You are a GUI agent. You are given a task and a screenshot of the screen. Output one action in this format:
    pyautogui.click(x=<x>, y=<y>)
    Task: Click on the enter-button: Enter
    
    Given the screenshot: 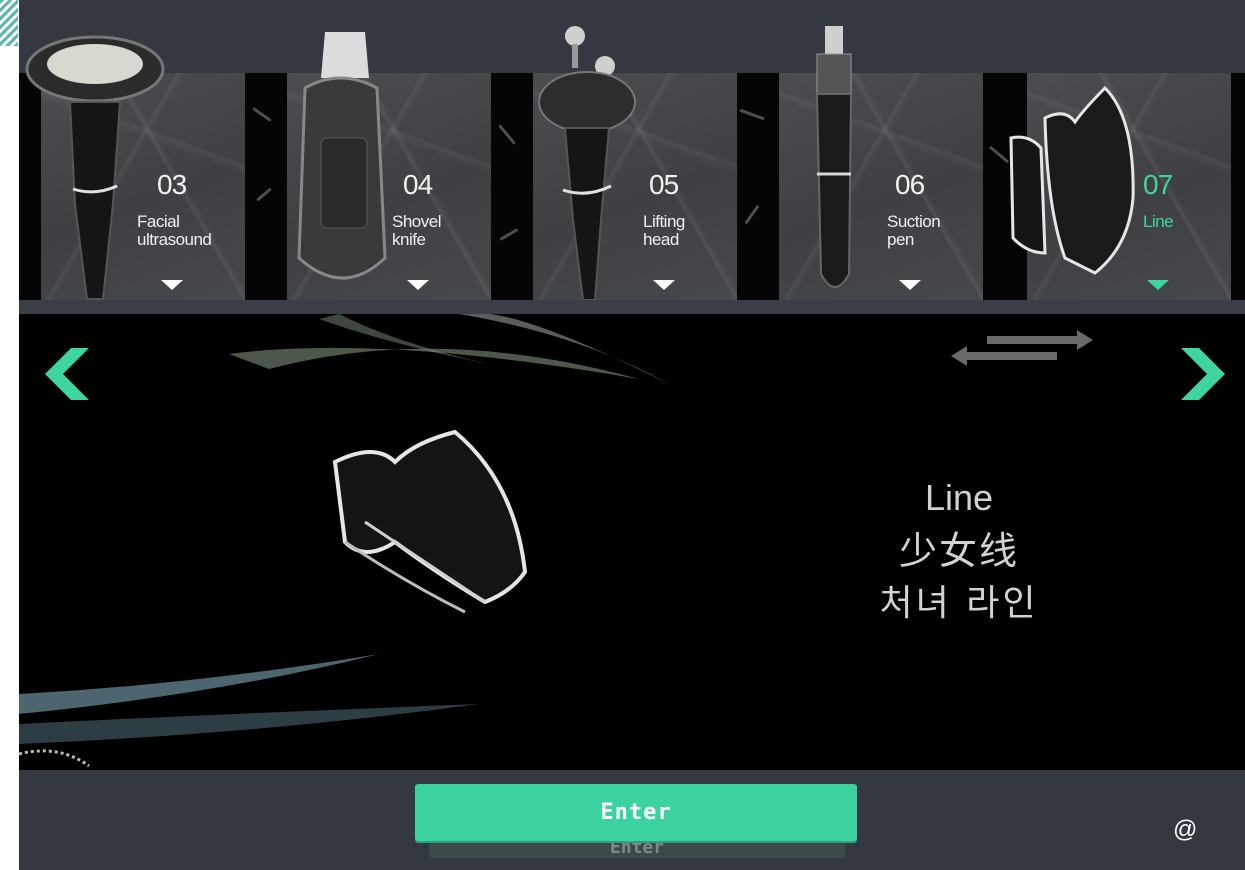 What is the action you would take?
    pyautogui.click(x=636, y=812)
    